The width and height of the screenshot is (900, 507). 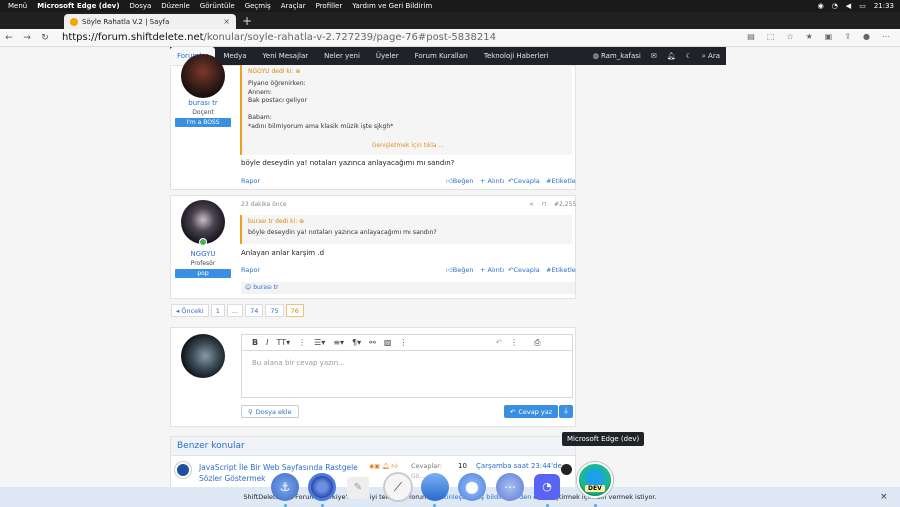 What do you see at coordinates (809, 36) in the screenshot?
I see `collections-icon: ★` at bounding box center [809, 36].